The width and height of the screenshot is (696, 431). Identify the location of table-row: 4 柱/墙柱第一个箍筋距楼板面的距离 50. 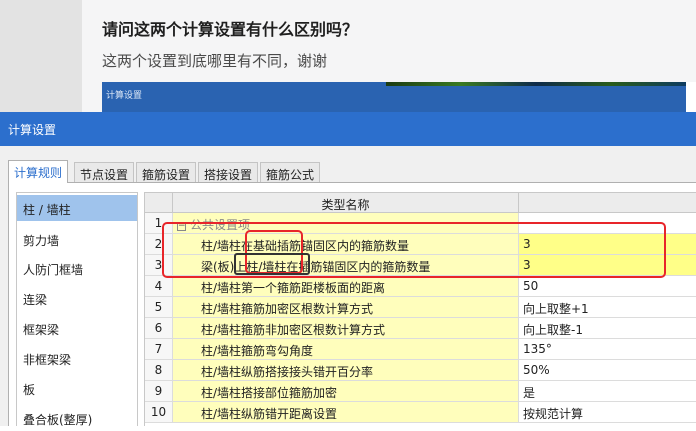
(420, 286).